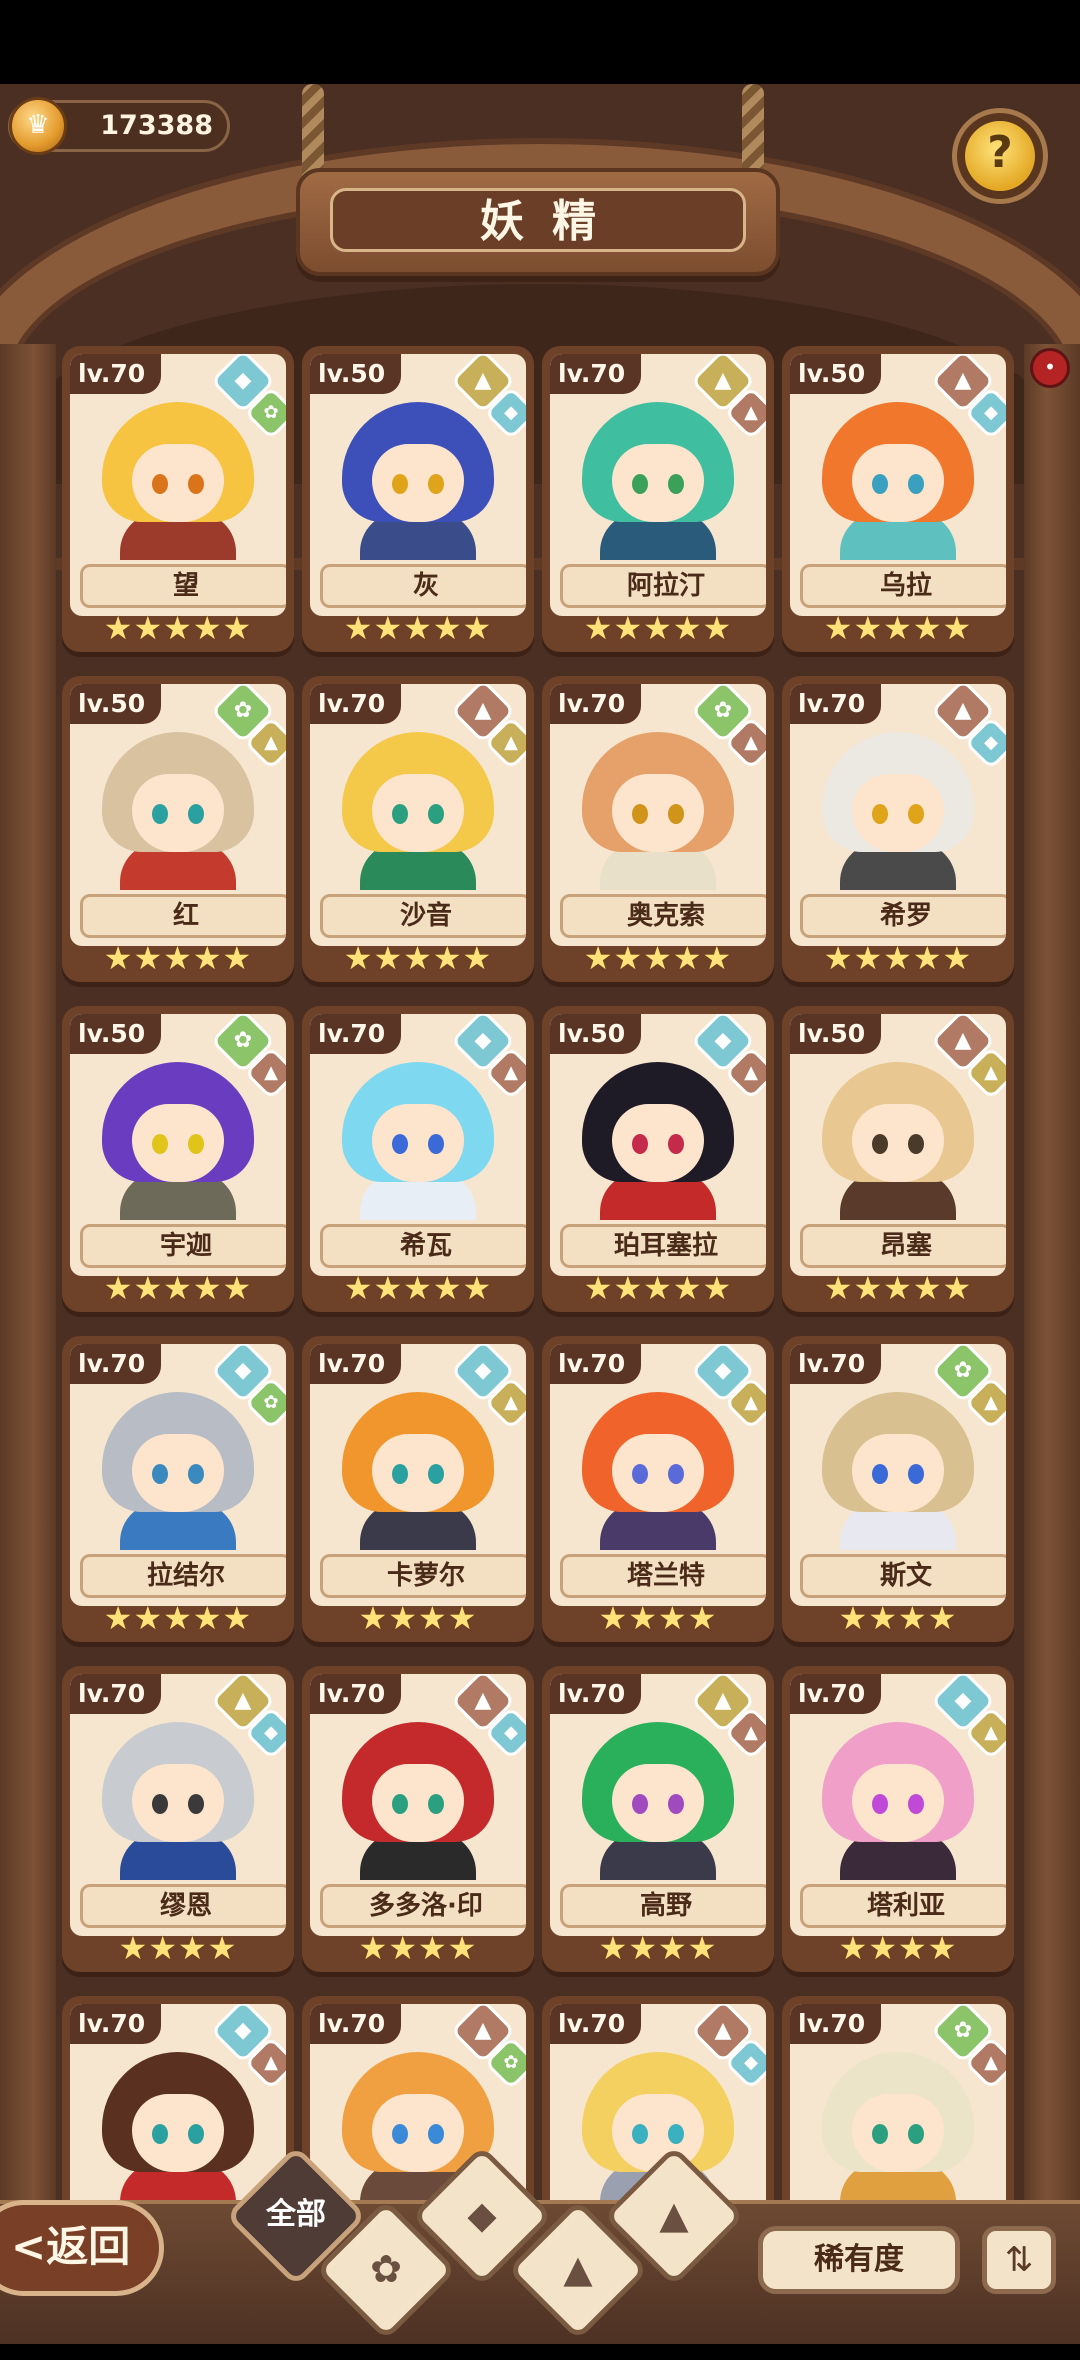  Describe the element at coordinates (538, 220) in the screenshot. I see `page-title: 妖精` at that location.